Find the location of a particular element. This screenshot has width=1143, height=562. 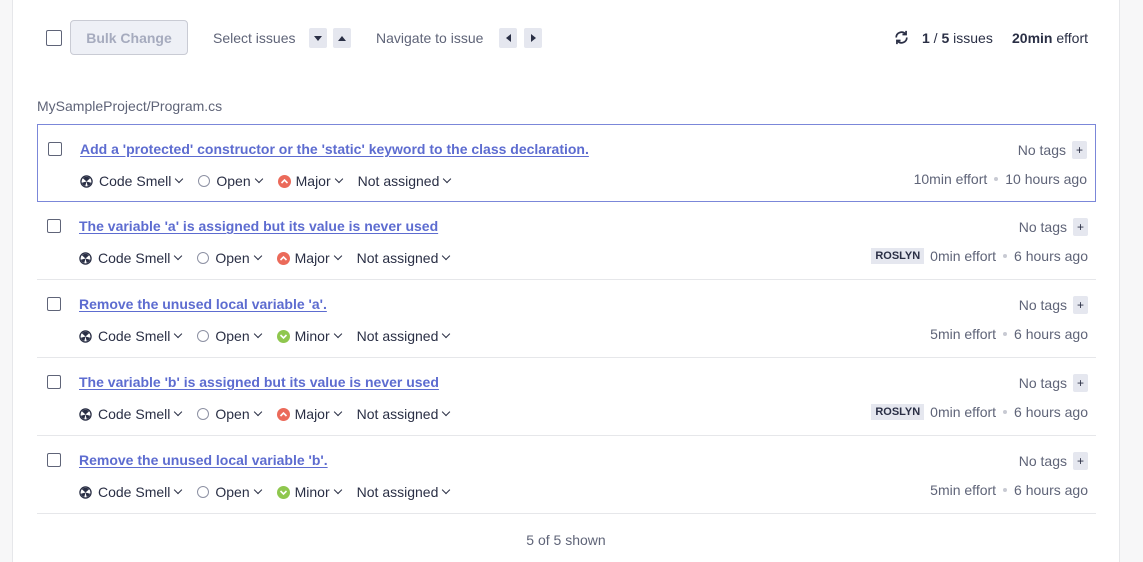

issue-severity-label: Minor is located at coordinates (312, 336).